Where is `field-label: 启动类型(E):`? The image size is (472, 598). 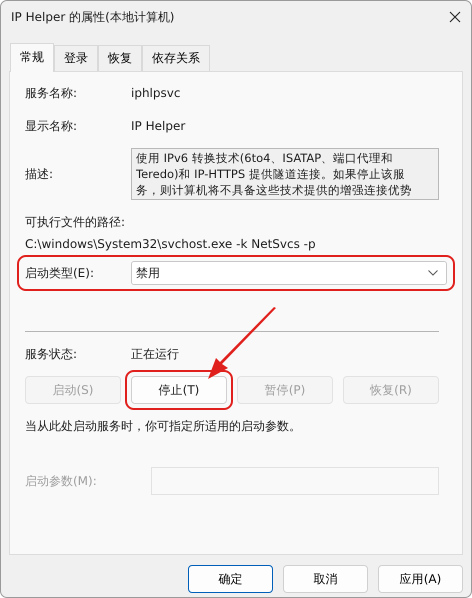
field-label: 启动类型(E): is located at coordinates (60, 273).